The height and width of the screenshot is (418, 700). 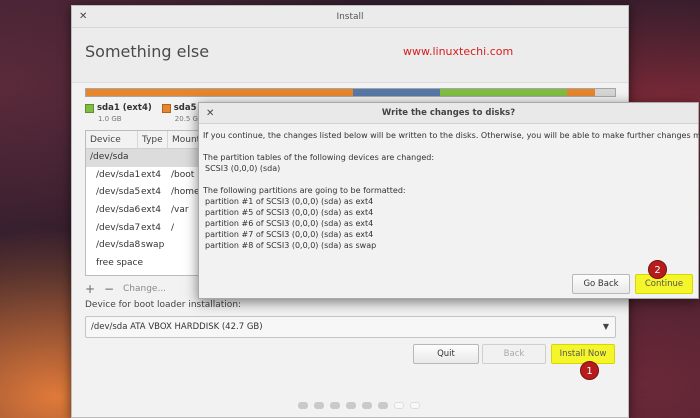 What do you see at coordinates (514, 354) in the screenshot?
I see `back-button: Back` at bounding box center [514, 354].